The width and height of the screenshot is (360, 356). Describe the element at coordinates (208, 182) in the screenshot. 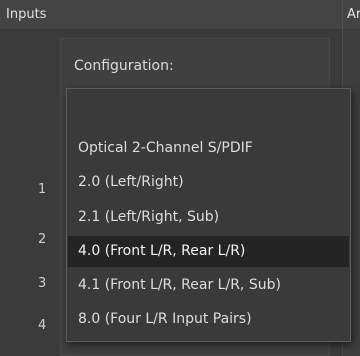

I see `dropdown-option-2-0: 2.0 (Left/Right)` at that location.